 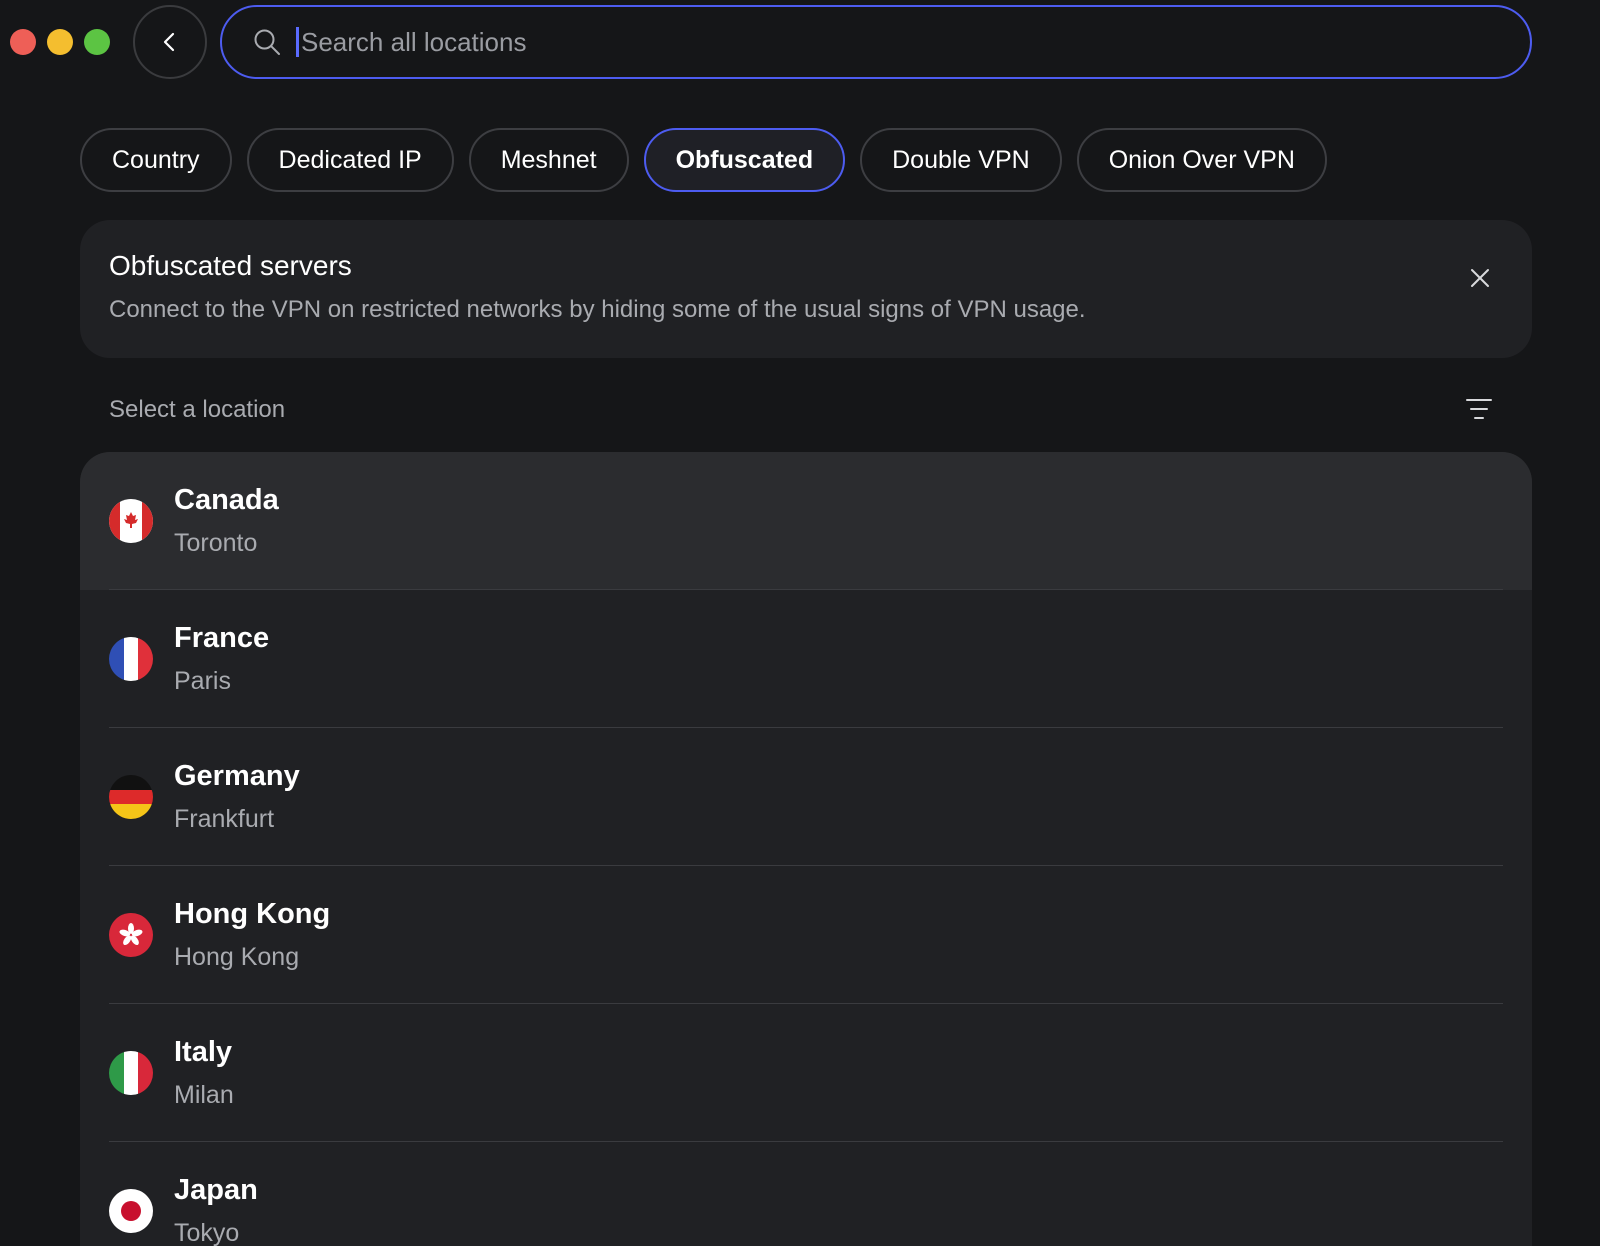 What do you see at coordinates (131, 935) in the screenshot?
I see `hong-kong-flag-icon` at bounding box center [131, 935].